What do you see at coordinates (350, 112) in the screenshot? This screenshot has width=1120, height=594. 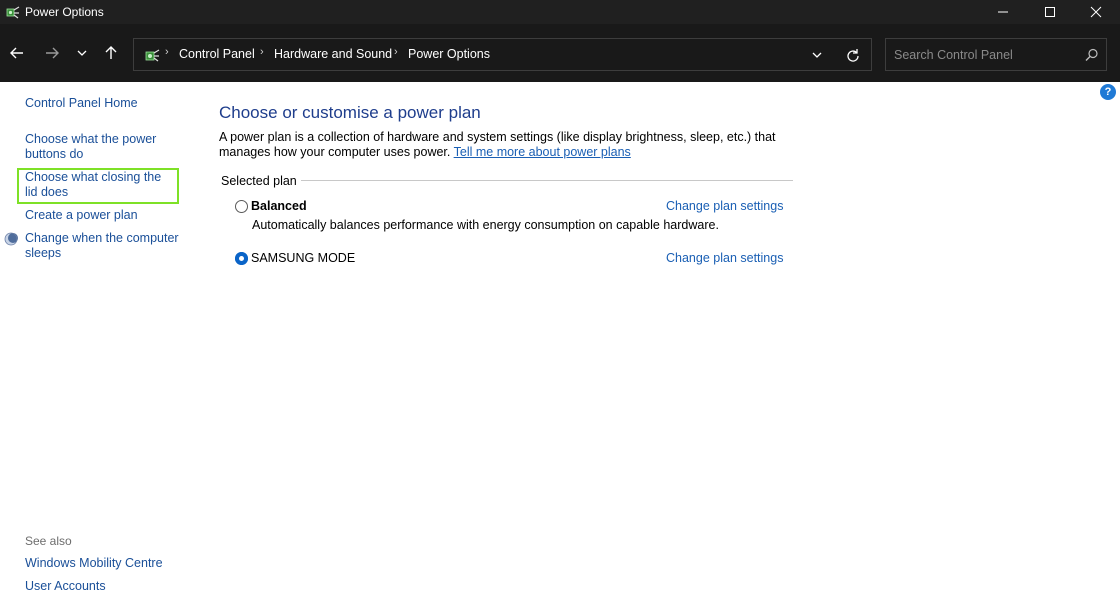 I see `page-title: Choose or customise a power plan` at bounding box center [350, 112].